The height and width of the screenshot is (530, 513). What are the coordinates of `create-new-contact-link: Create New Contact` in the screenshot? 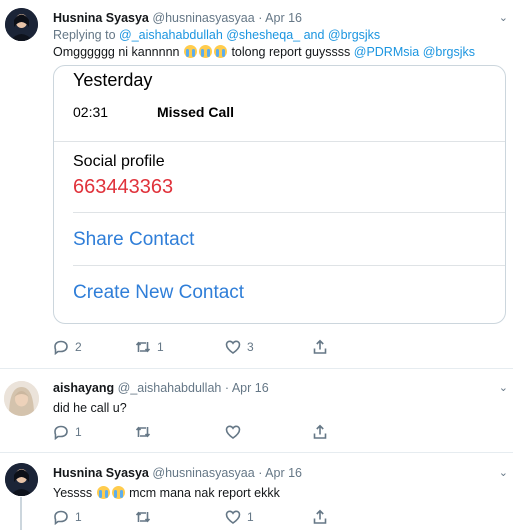 It's located at (159, 292).